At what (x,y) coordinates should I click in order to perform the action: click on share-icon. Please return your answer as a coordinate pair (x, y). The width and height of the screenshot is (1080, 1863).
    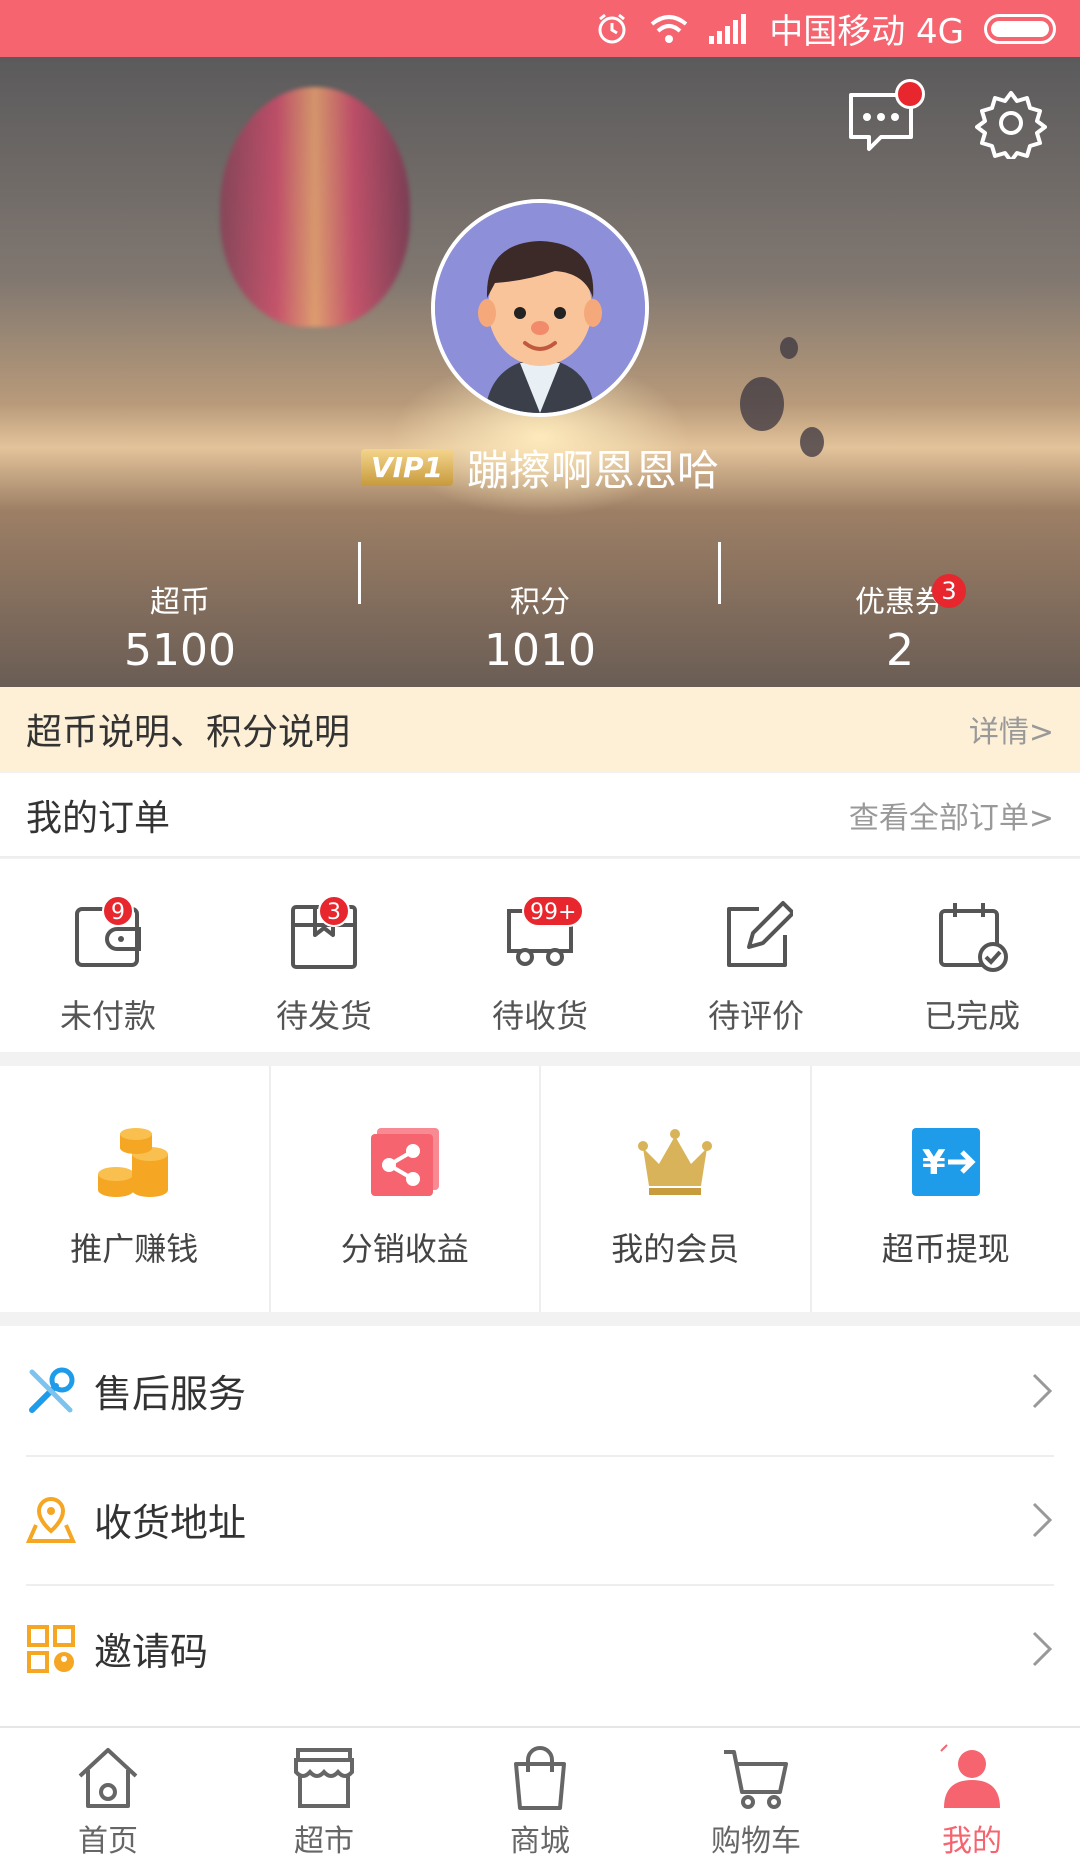
    Looking at the image, I should click on (405, 1162).